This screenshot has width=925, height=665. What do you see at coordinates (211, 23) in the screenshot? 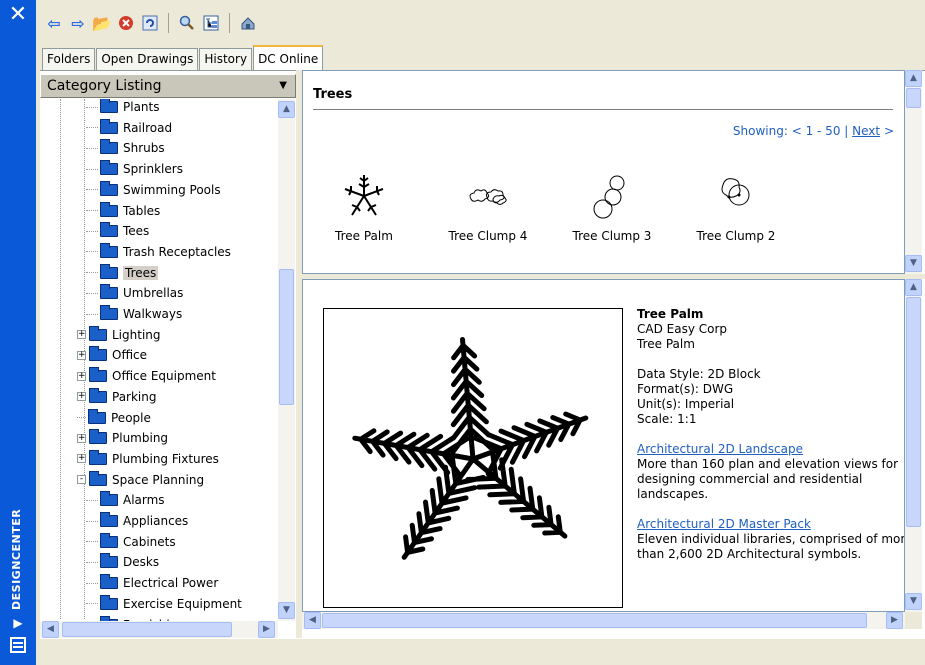
I see `tree-view-toggle-icon` at bounding box center [211, 23].